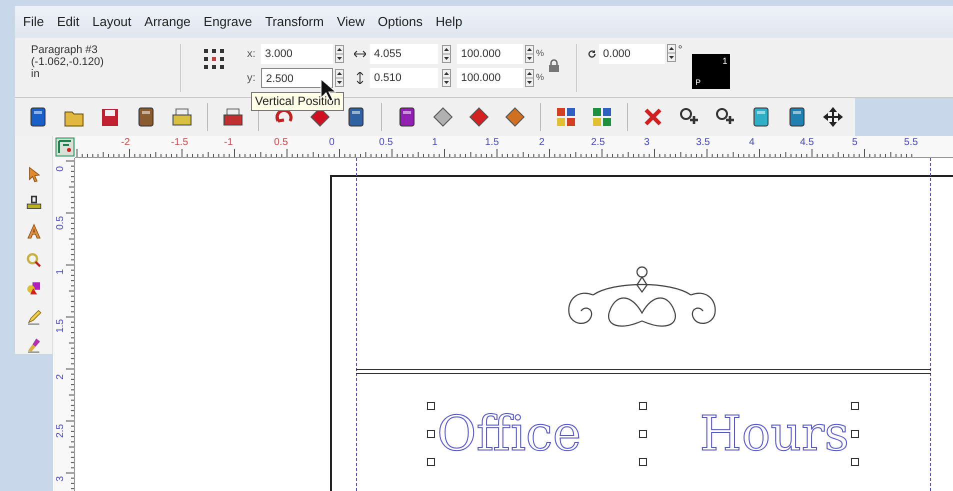 This screenshot has width=953, height=491. What do you see at coordinates (297, 78) in the screenshot?
I see `y-position-field: 2.500` at bounding box center [297, 78].